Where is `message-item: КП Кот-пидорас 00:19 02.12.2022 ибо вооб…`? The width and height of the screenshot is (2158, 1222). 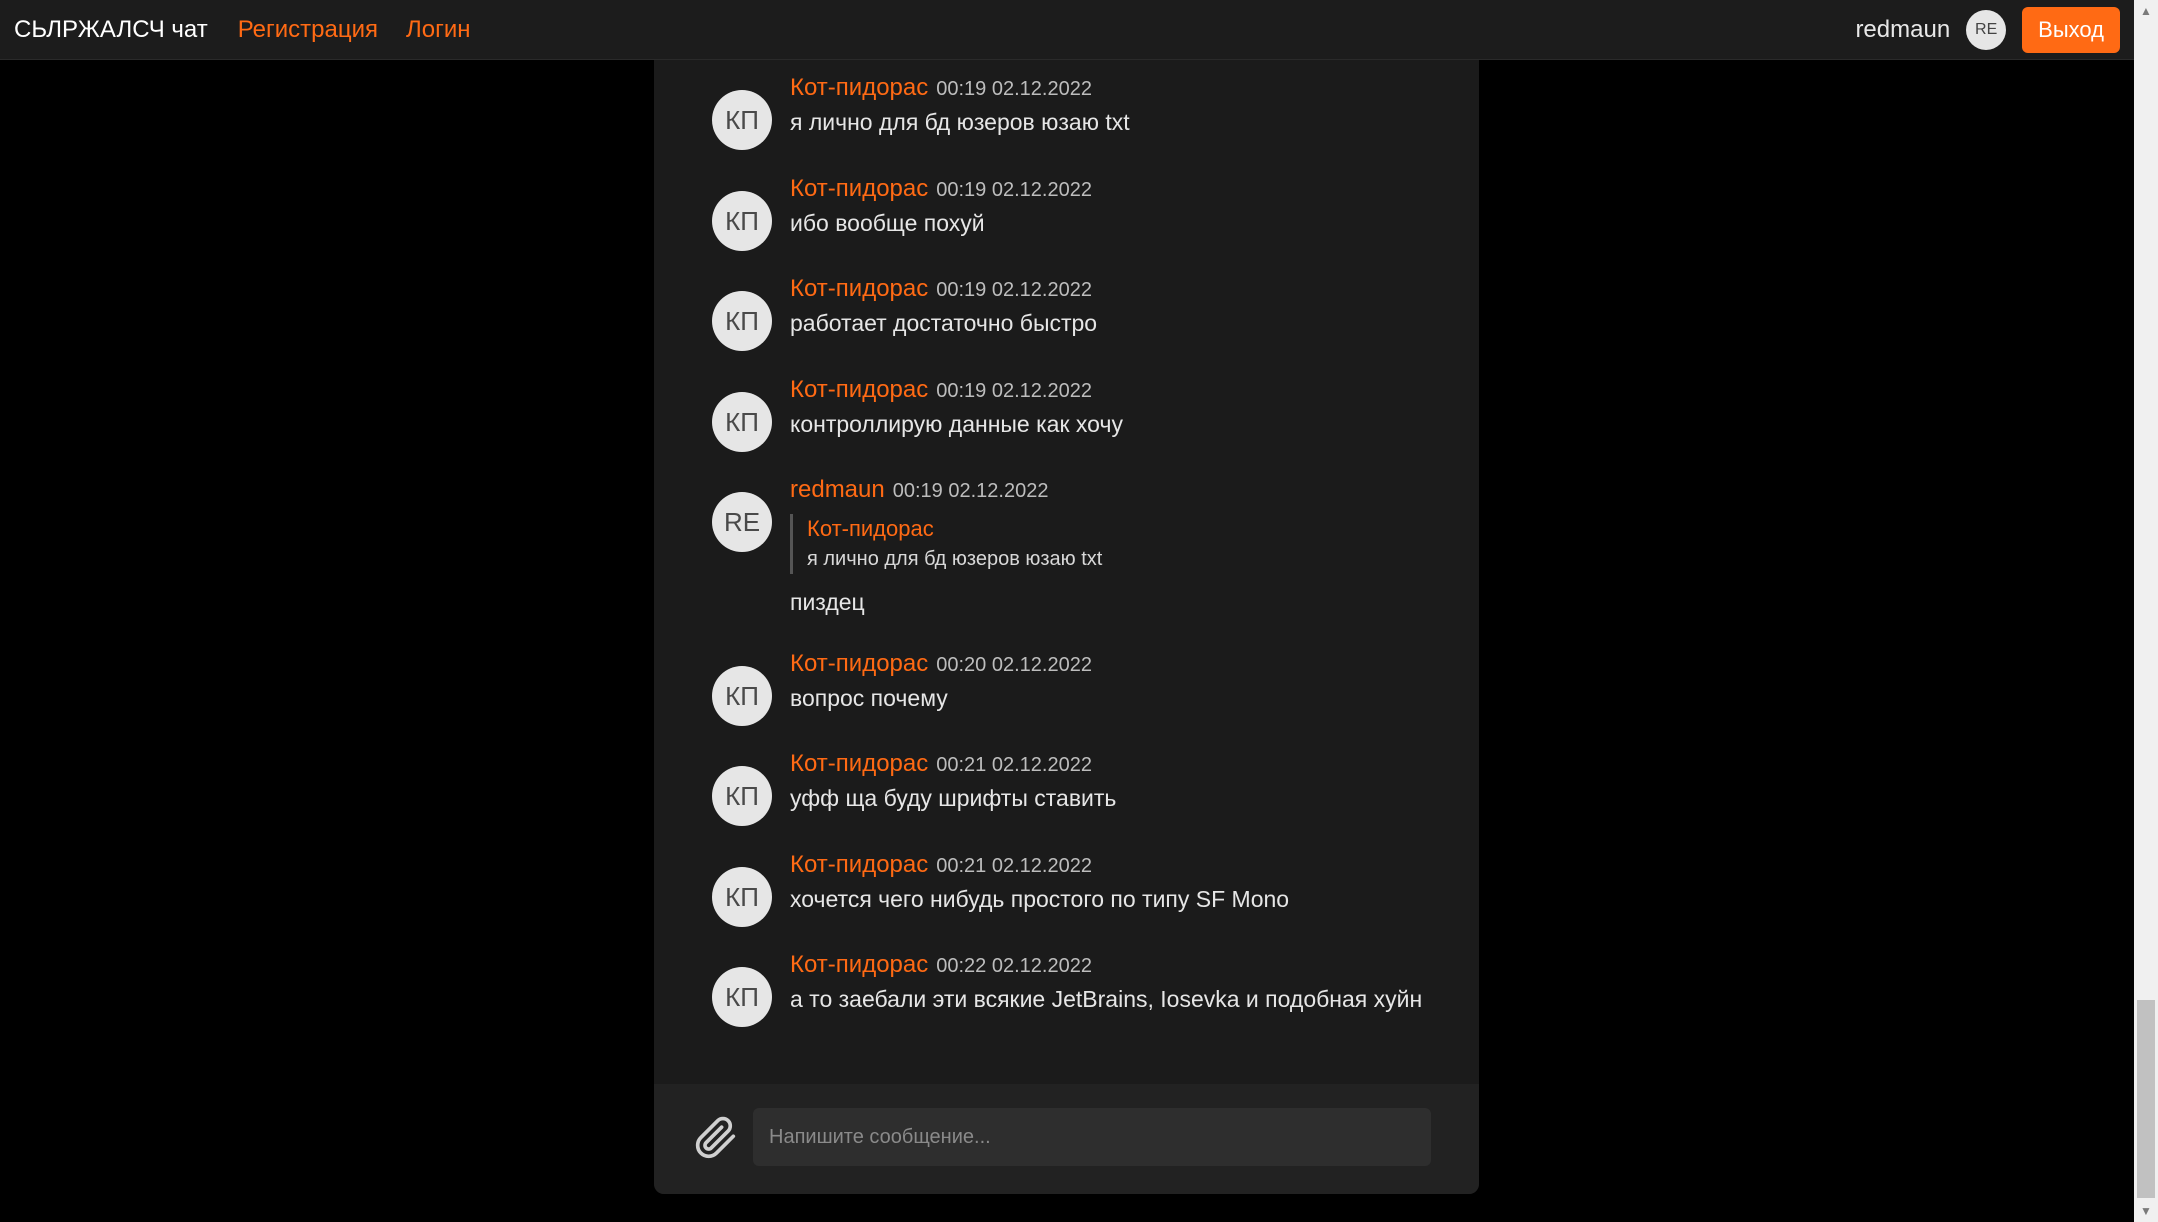 message-item: КП Кот-пидорас 00:19 02.12.2022 ибо вооб… is located at coordinates (1082, 213).